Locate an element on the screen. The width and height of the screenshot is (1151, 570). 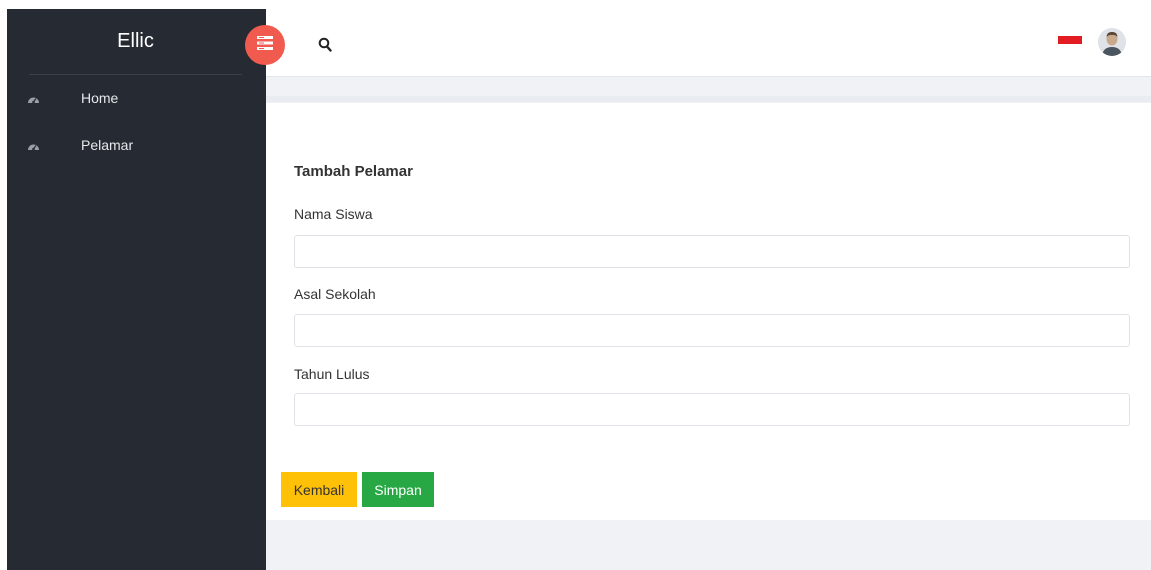
back-button: Kembali is located at coordinates (319, 489).